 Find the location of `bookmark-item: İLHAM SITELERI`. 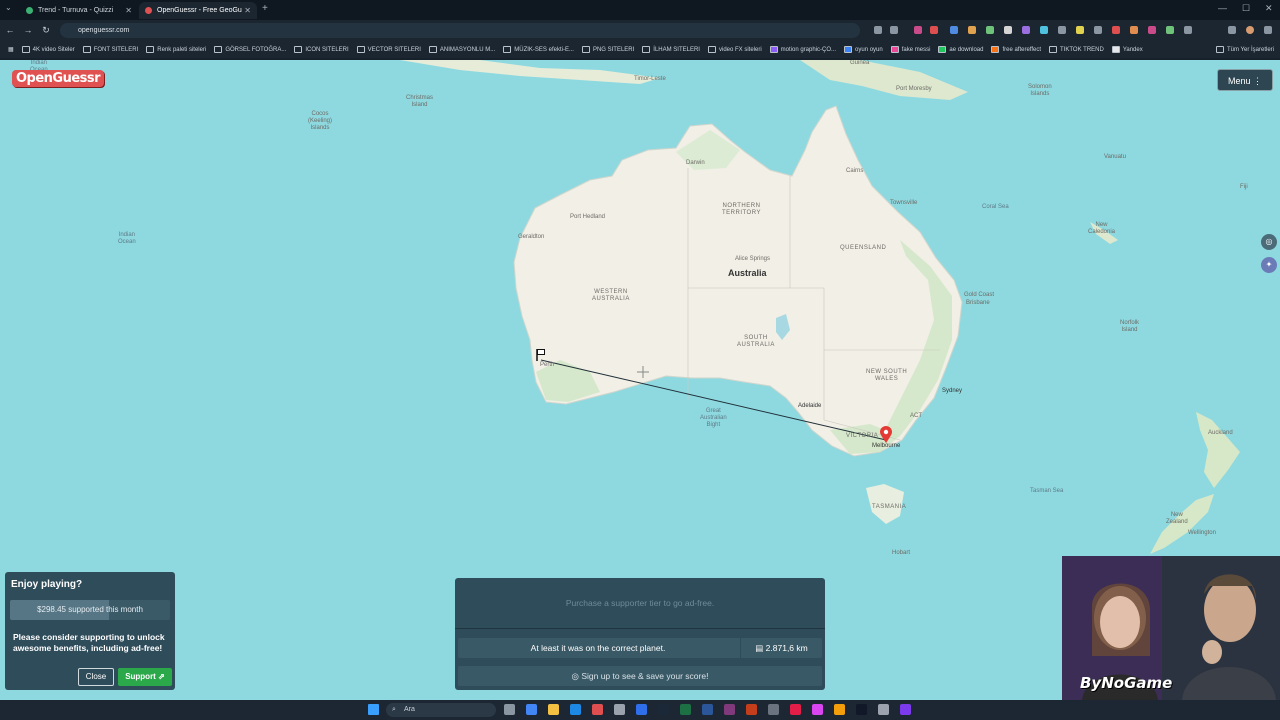

bookmark-item: İLHAM SITELERI is located at coordinates (671, 49).